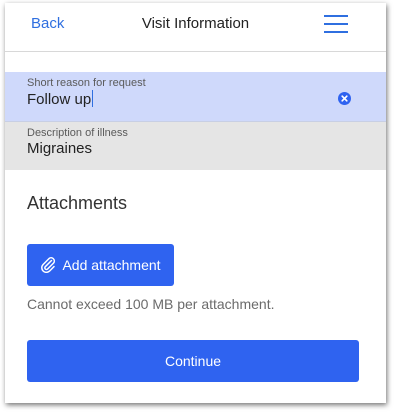  What do you see at coordinates (177, 99) in the screenshot?
I see `reason-input: Follow up` at bounding box center [177, 99].